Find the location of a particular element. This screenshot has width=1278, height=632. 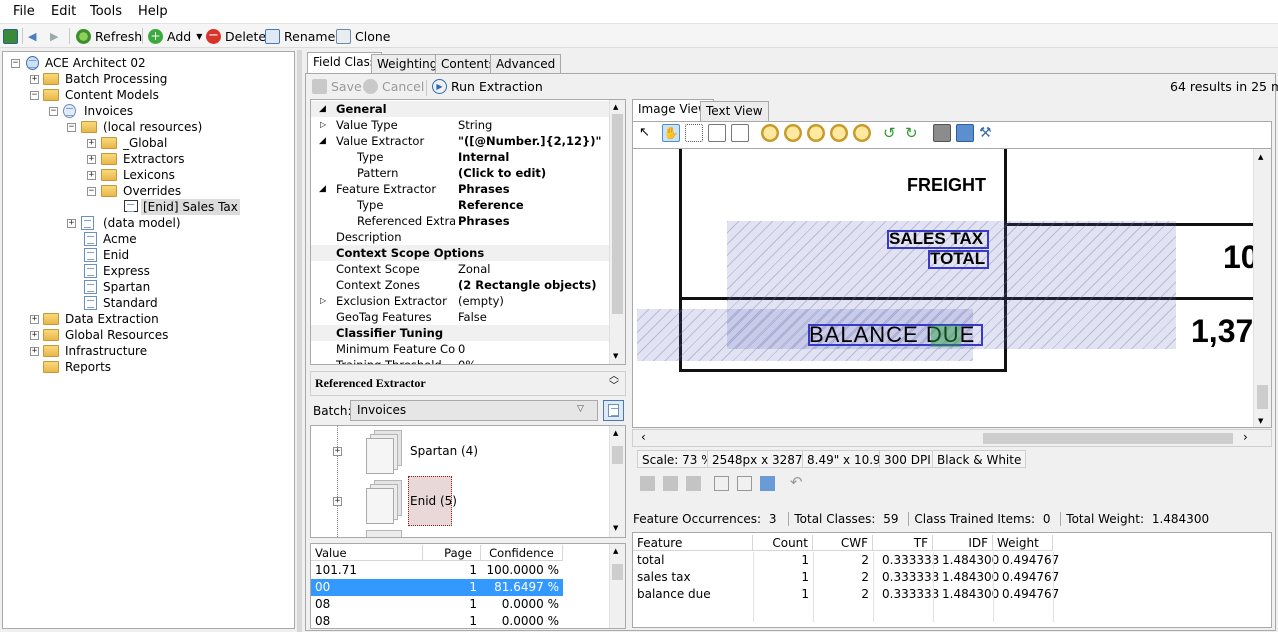

print-icon is located at coordinates (942, 133).